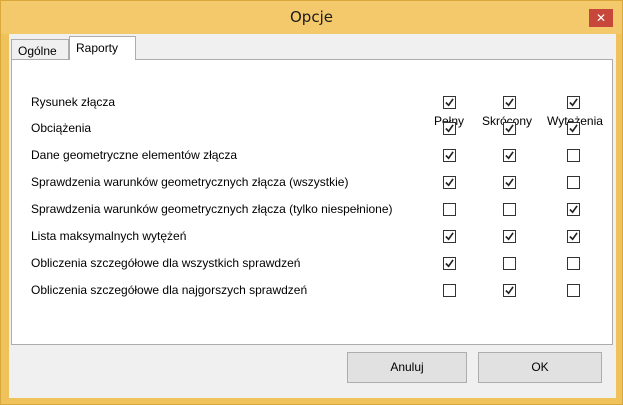  I want to click on report-option-label: Obciążenia, so click(61, 128).